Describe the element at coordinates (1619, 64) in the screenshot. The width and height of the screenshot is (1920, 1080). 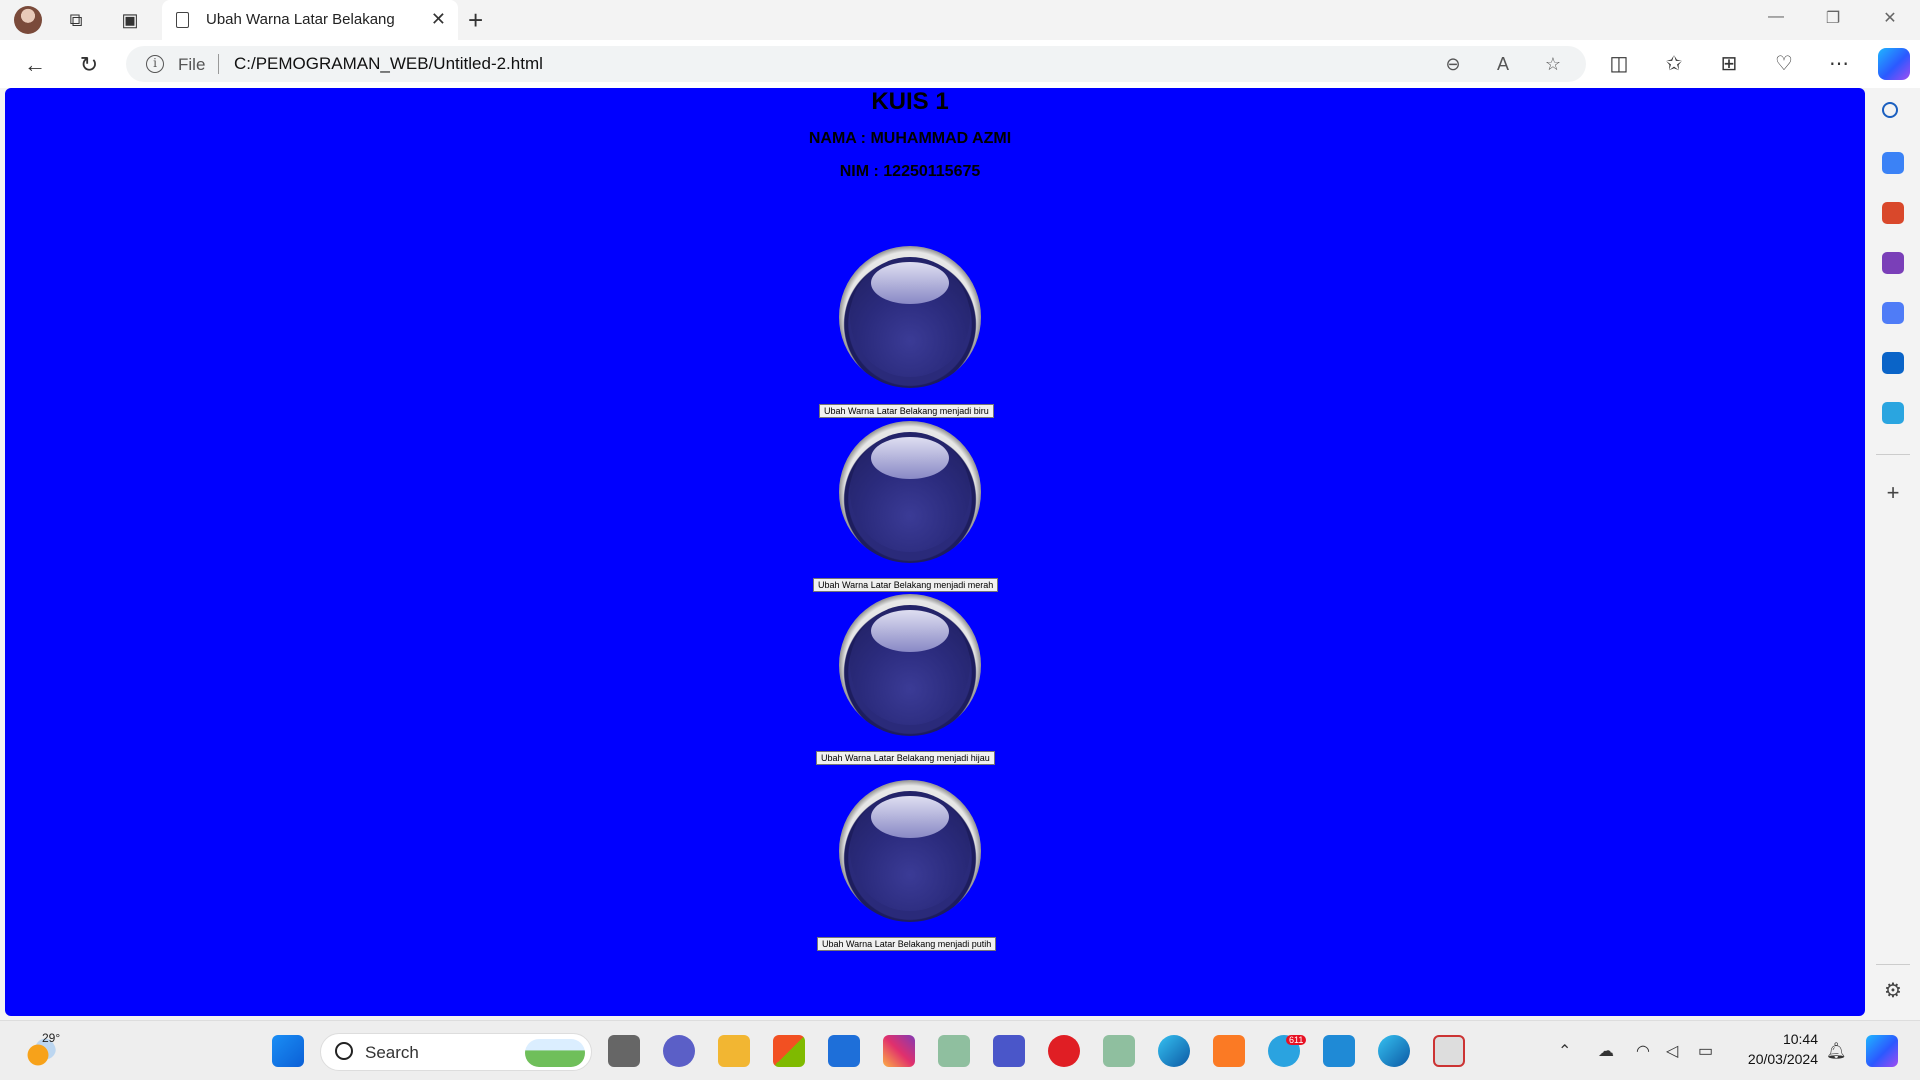
I see `split-screen-icon: ◫` at that location.